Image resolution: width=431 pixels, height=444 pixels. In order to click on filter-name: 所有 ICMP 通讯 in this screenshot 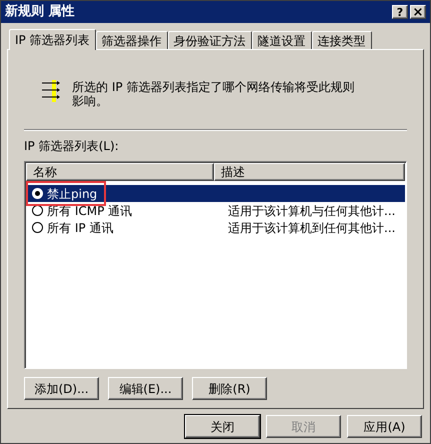, I will do `click(90, 211)`.